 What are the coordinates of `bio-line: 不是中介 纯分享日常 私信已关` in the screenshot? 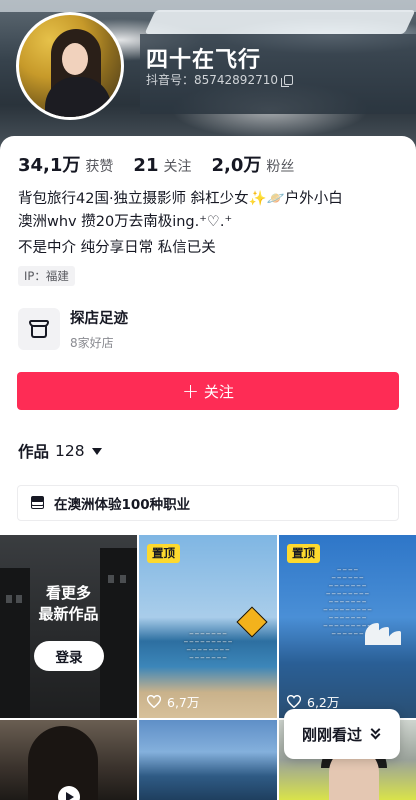 It's located at (117, 248).